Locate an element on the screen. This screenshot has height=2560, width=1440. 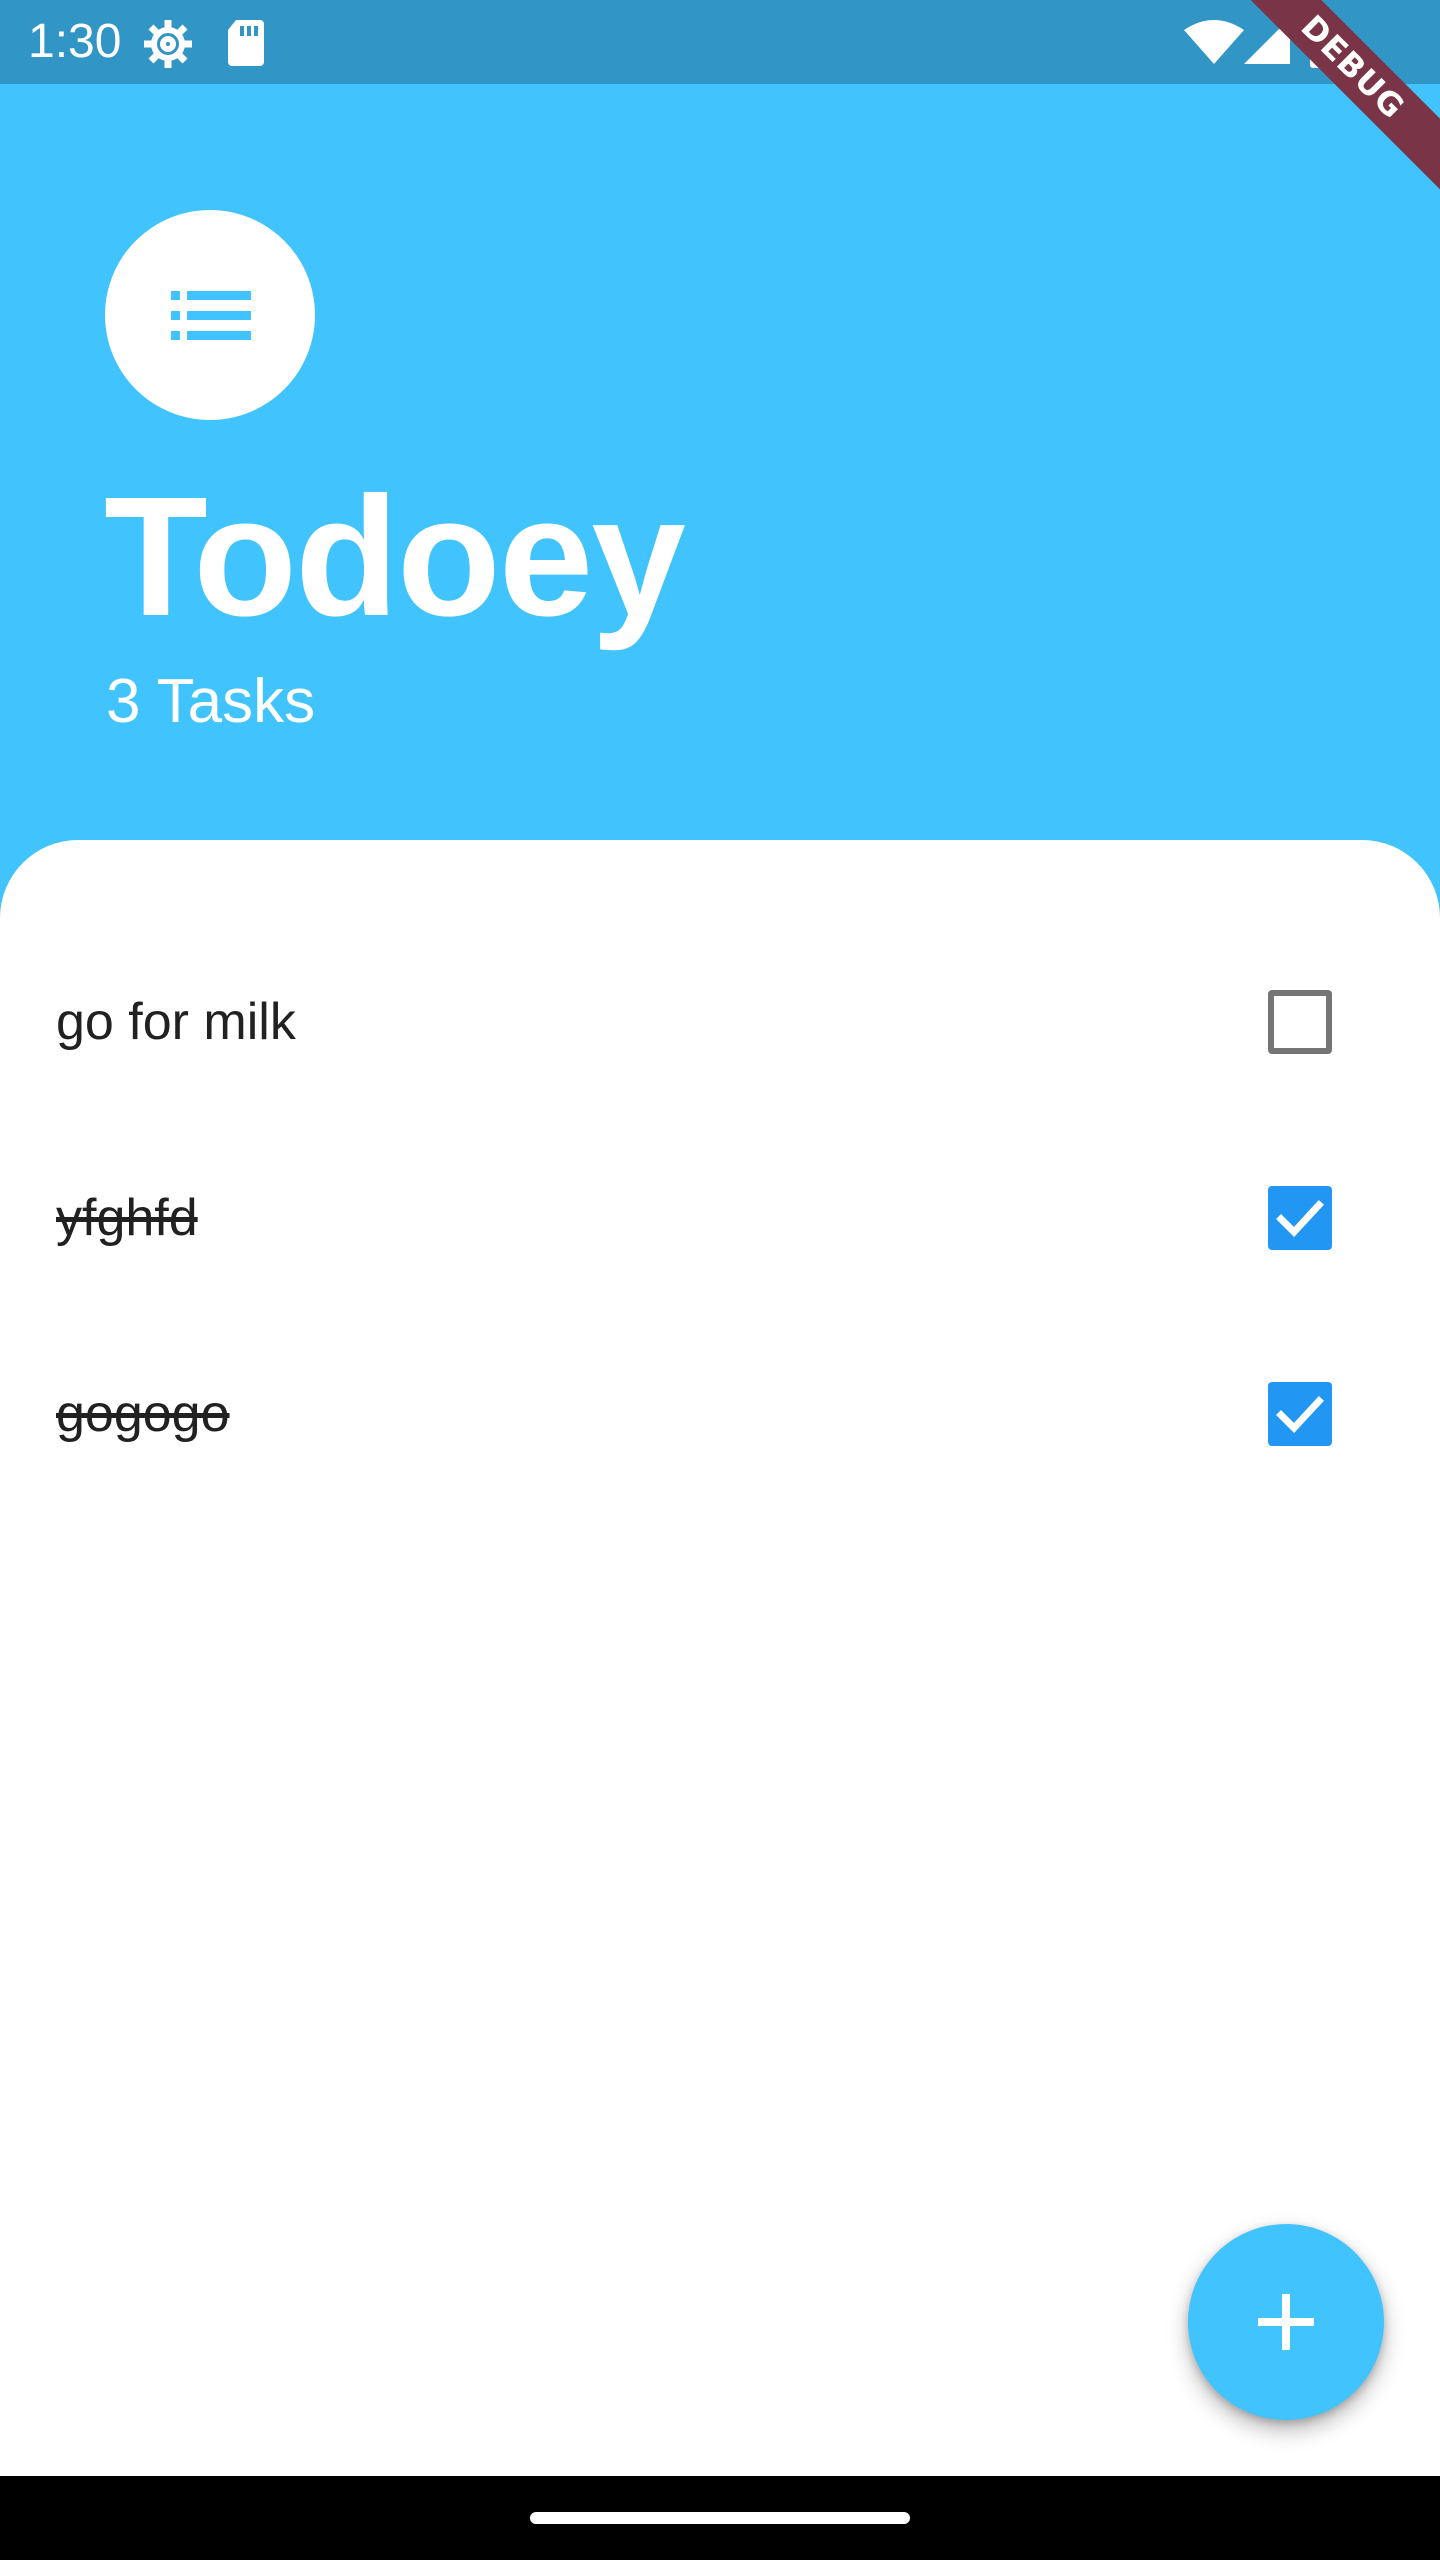
settings-gear-icon is located at coordinates (168, 44).